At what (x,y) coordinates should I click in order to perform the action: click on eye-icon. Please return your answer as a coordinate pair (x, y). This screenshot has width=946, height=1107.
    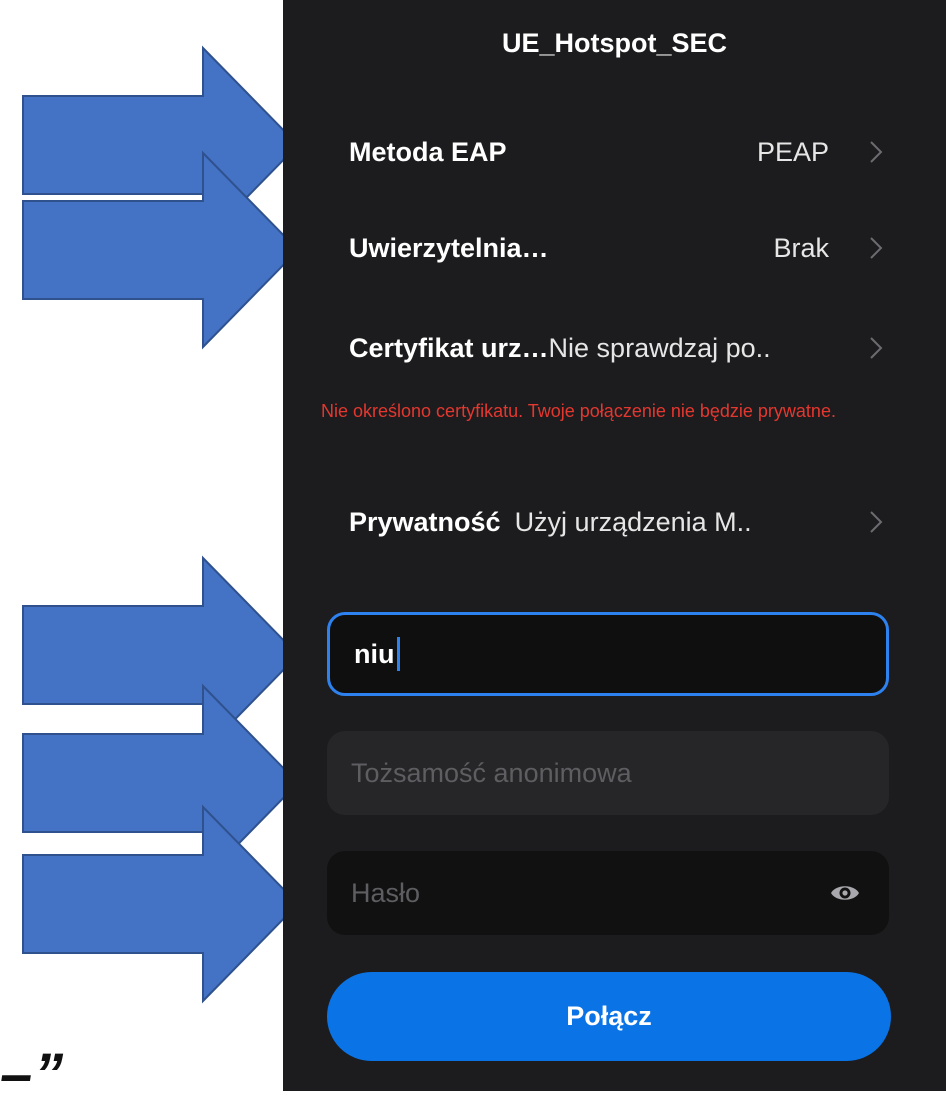
    Looking at the image, I should click on (845, 896).